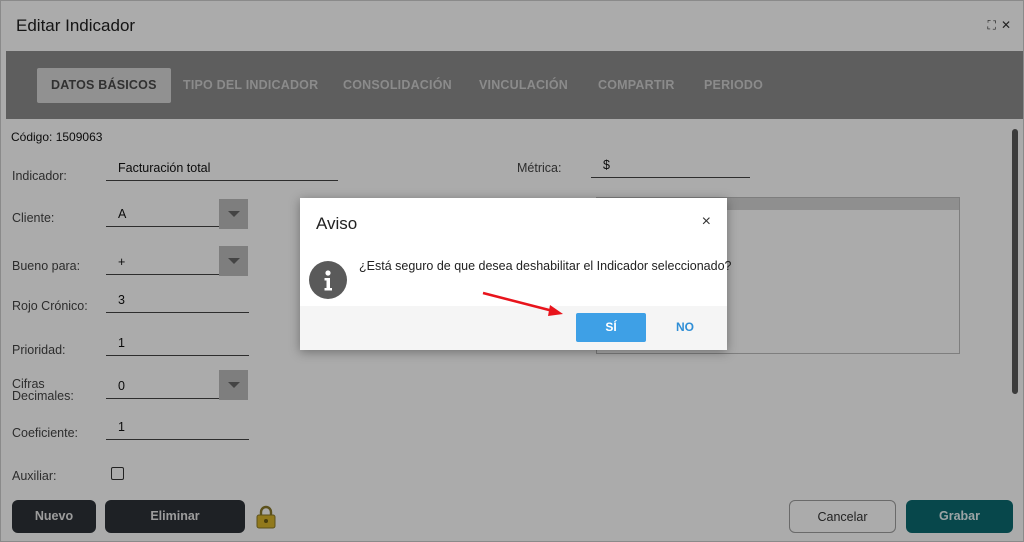  What do you see at coordinates (328, 280) in the screenshot?
I see `info-icon` at bounding box center [328, 280].